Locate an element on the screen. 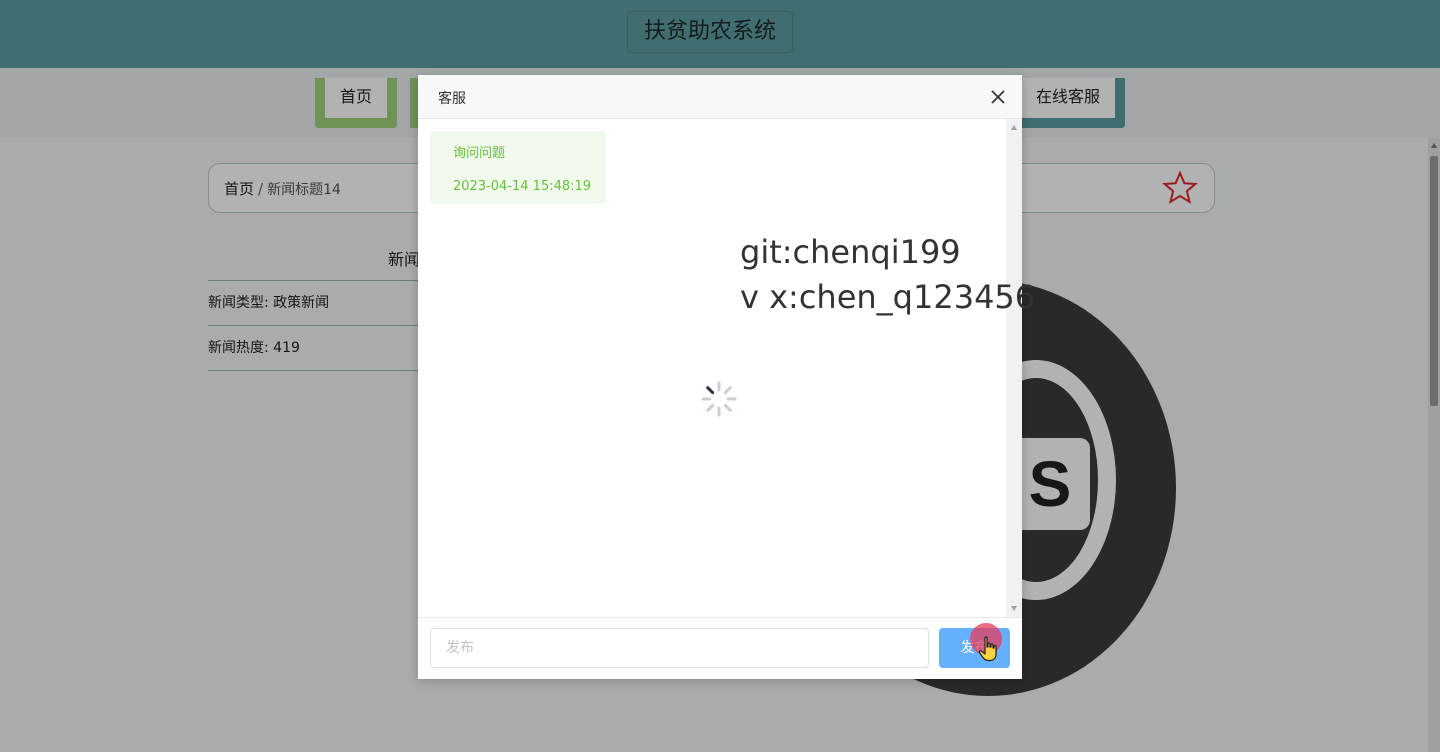 This screenshot has width=1440, height=752. watermark-line: v x:chen_q123456 is located at coordinates (888, 297).